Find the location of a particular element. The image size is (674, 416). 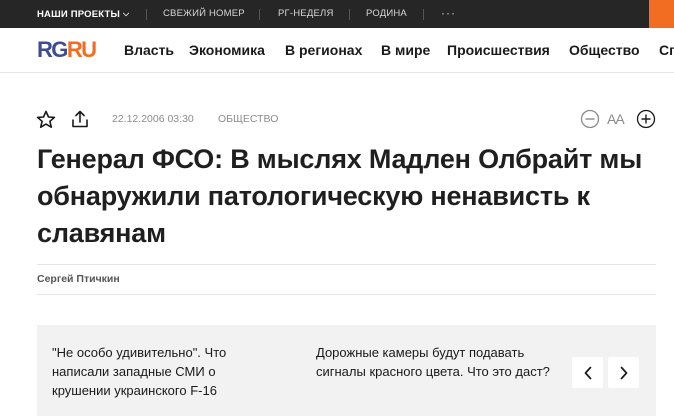

link-rg-week: РГ-НЕДЕЛЯ is located at coordinates (306, 14).